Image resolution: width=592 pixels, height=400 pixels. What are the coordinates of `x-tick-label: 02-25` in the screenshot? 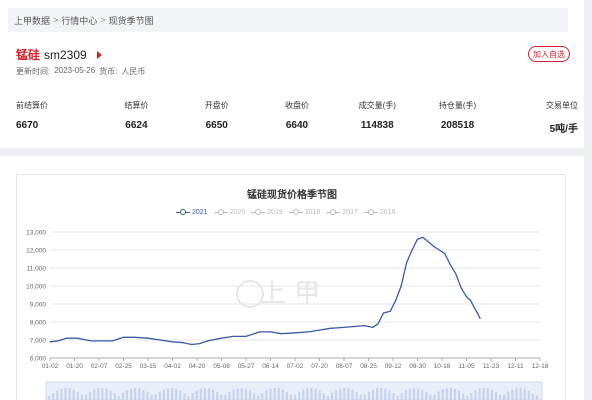 It's located at (123, 366).